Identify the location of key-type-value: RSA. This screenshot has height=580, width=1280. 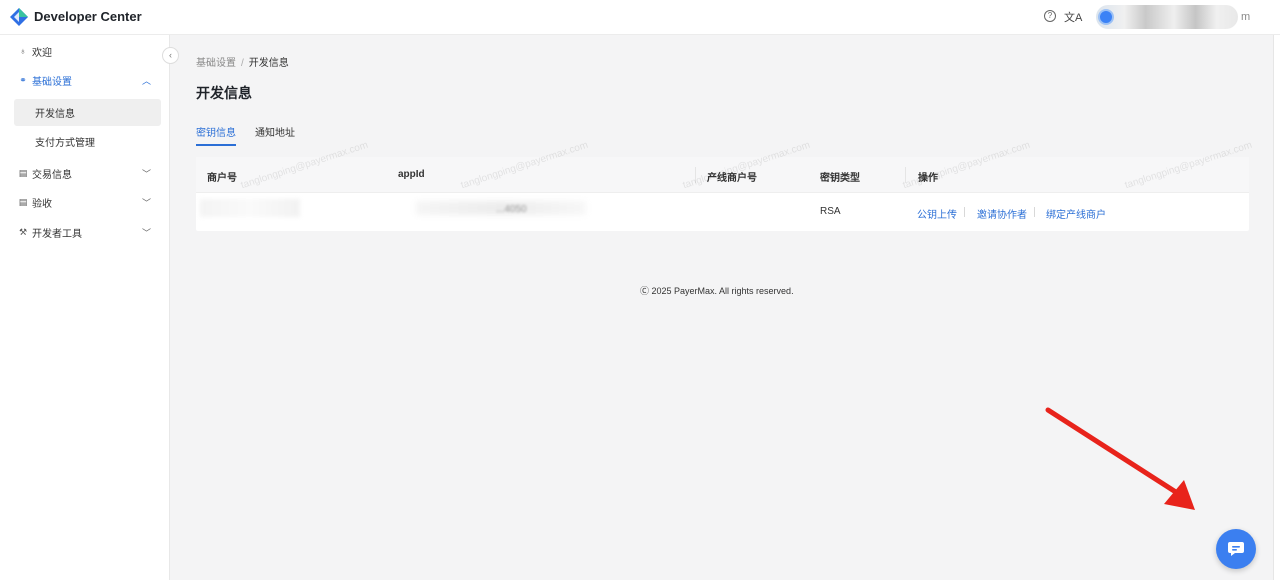
(830, 211).